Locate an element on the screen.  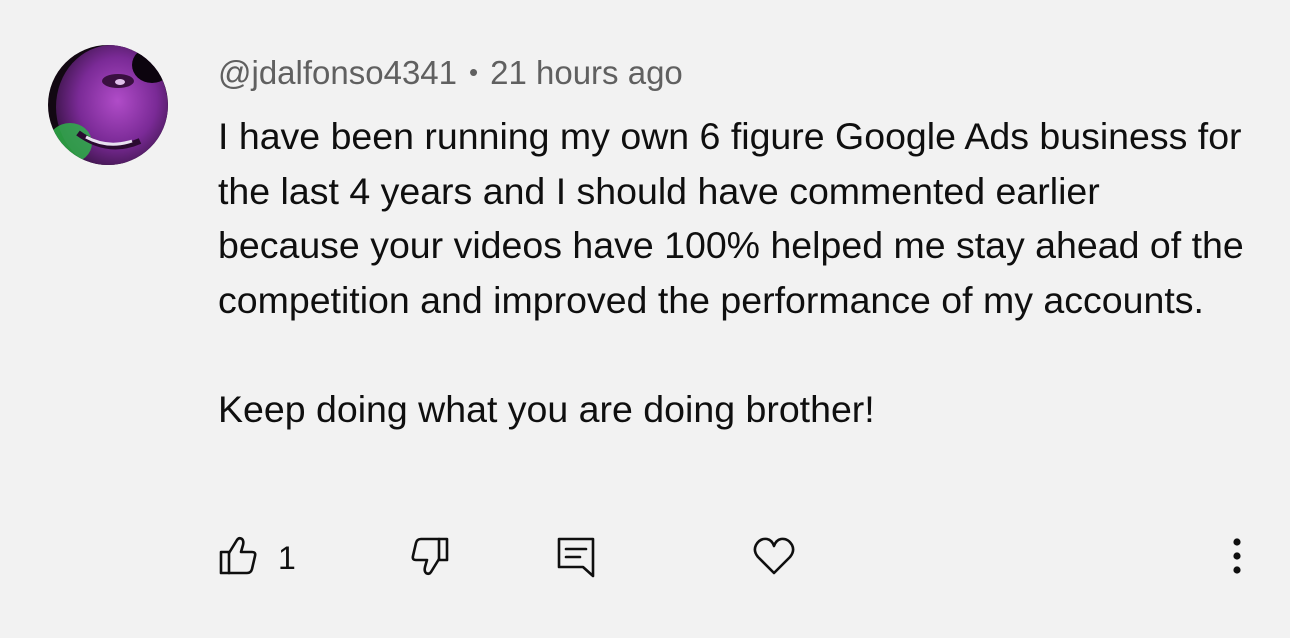
heart-button is located at coordinates (774, 558).